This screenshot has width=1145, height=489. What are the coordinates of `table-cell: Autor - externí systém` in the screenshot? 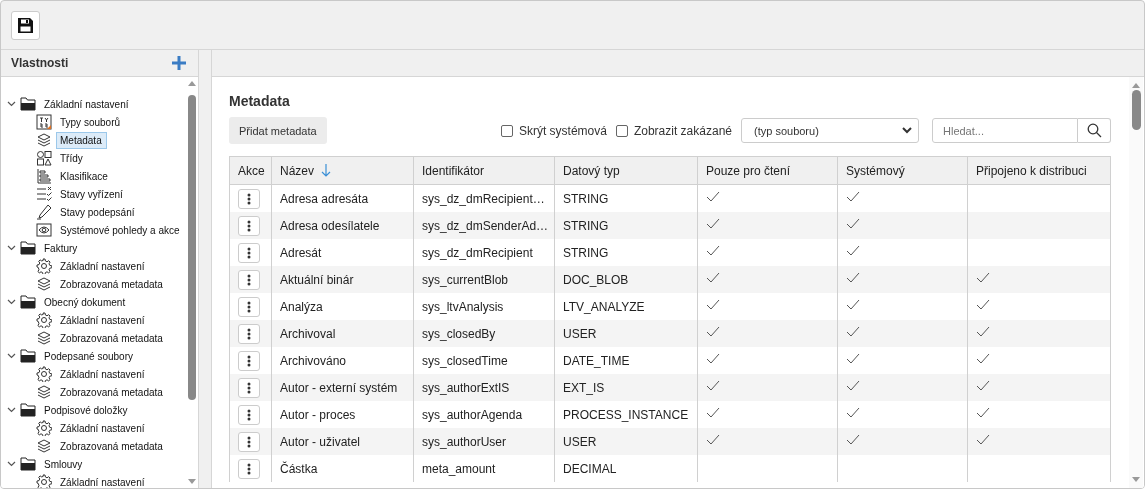 It's located at (339, 387).